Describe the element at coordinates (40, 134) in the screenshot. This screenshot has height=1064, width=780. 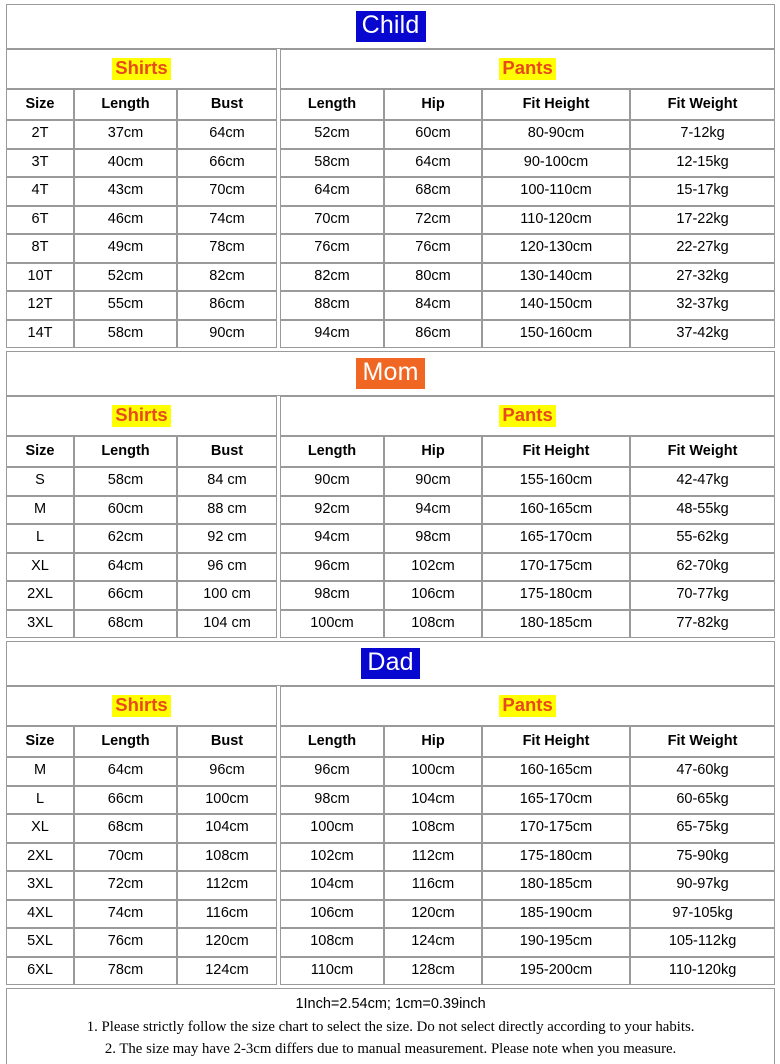
I see `cell-size: 2T` at that location.